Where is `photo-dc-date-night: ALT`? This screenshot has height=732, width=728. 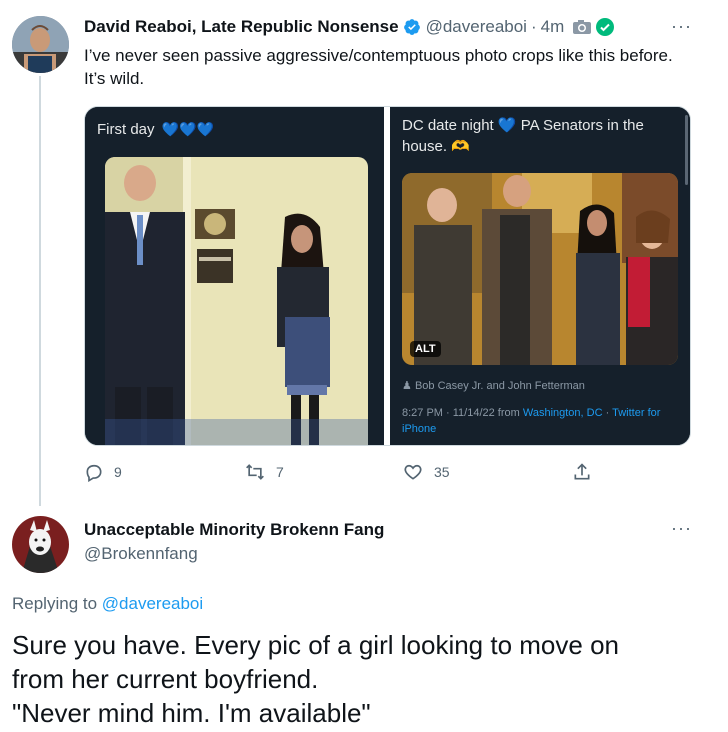
photo-dc-date-night: ALT is located at coordinates (540, 269).